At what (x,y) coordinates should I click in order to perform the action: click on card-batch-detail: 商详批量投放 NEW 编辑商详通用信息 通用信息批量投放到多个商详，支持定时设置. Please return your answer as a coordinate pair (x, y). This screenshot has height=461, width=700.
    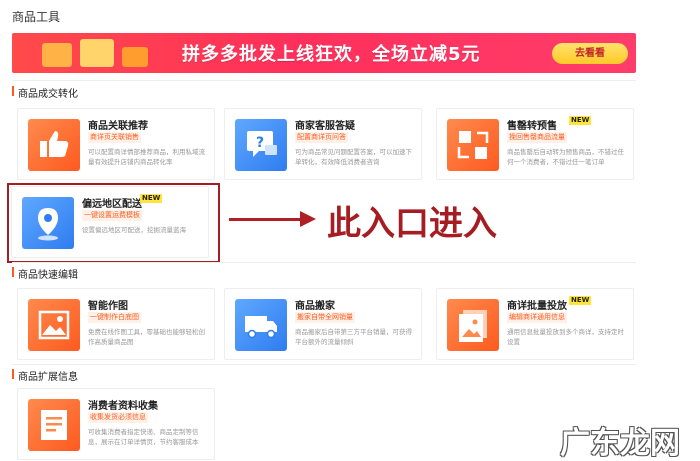
    Looking at the image, I should click on (535, 324).